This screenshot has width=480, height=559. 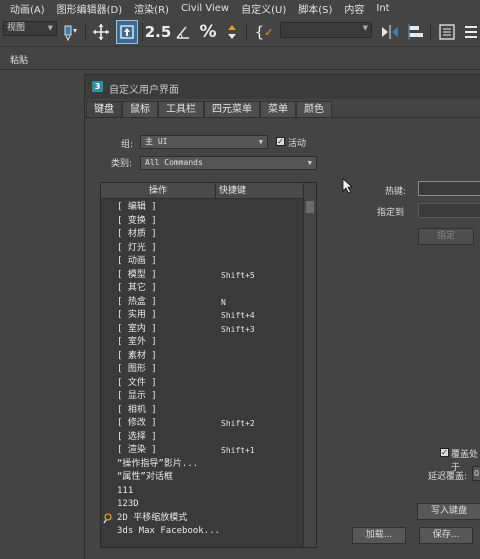 What do you see at coordinates (202, 262) in the screenshot?
I see `list-item: [ 动画 ]` at bounding box center [202, 262].